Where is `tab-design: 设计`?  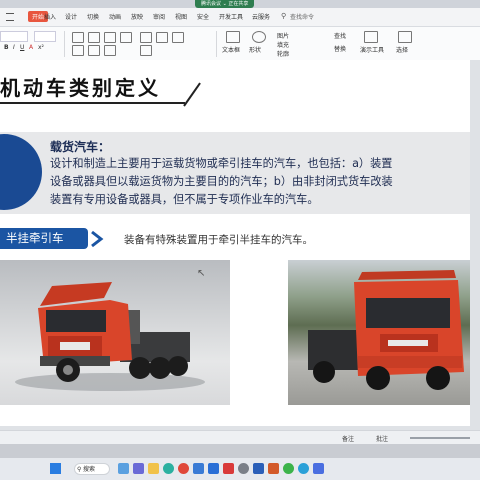 tab-design: 设计 is located at coordinates (71, 16).